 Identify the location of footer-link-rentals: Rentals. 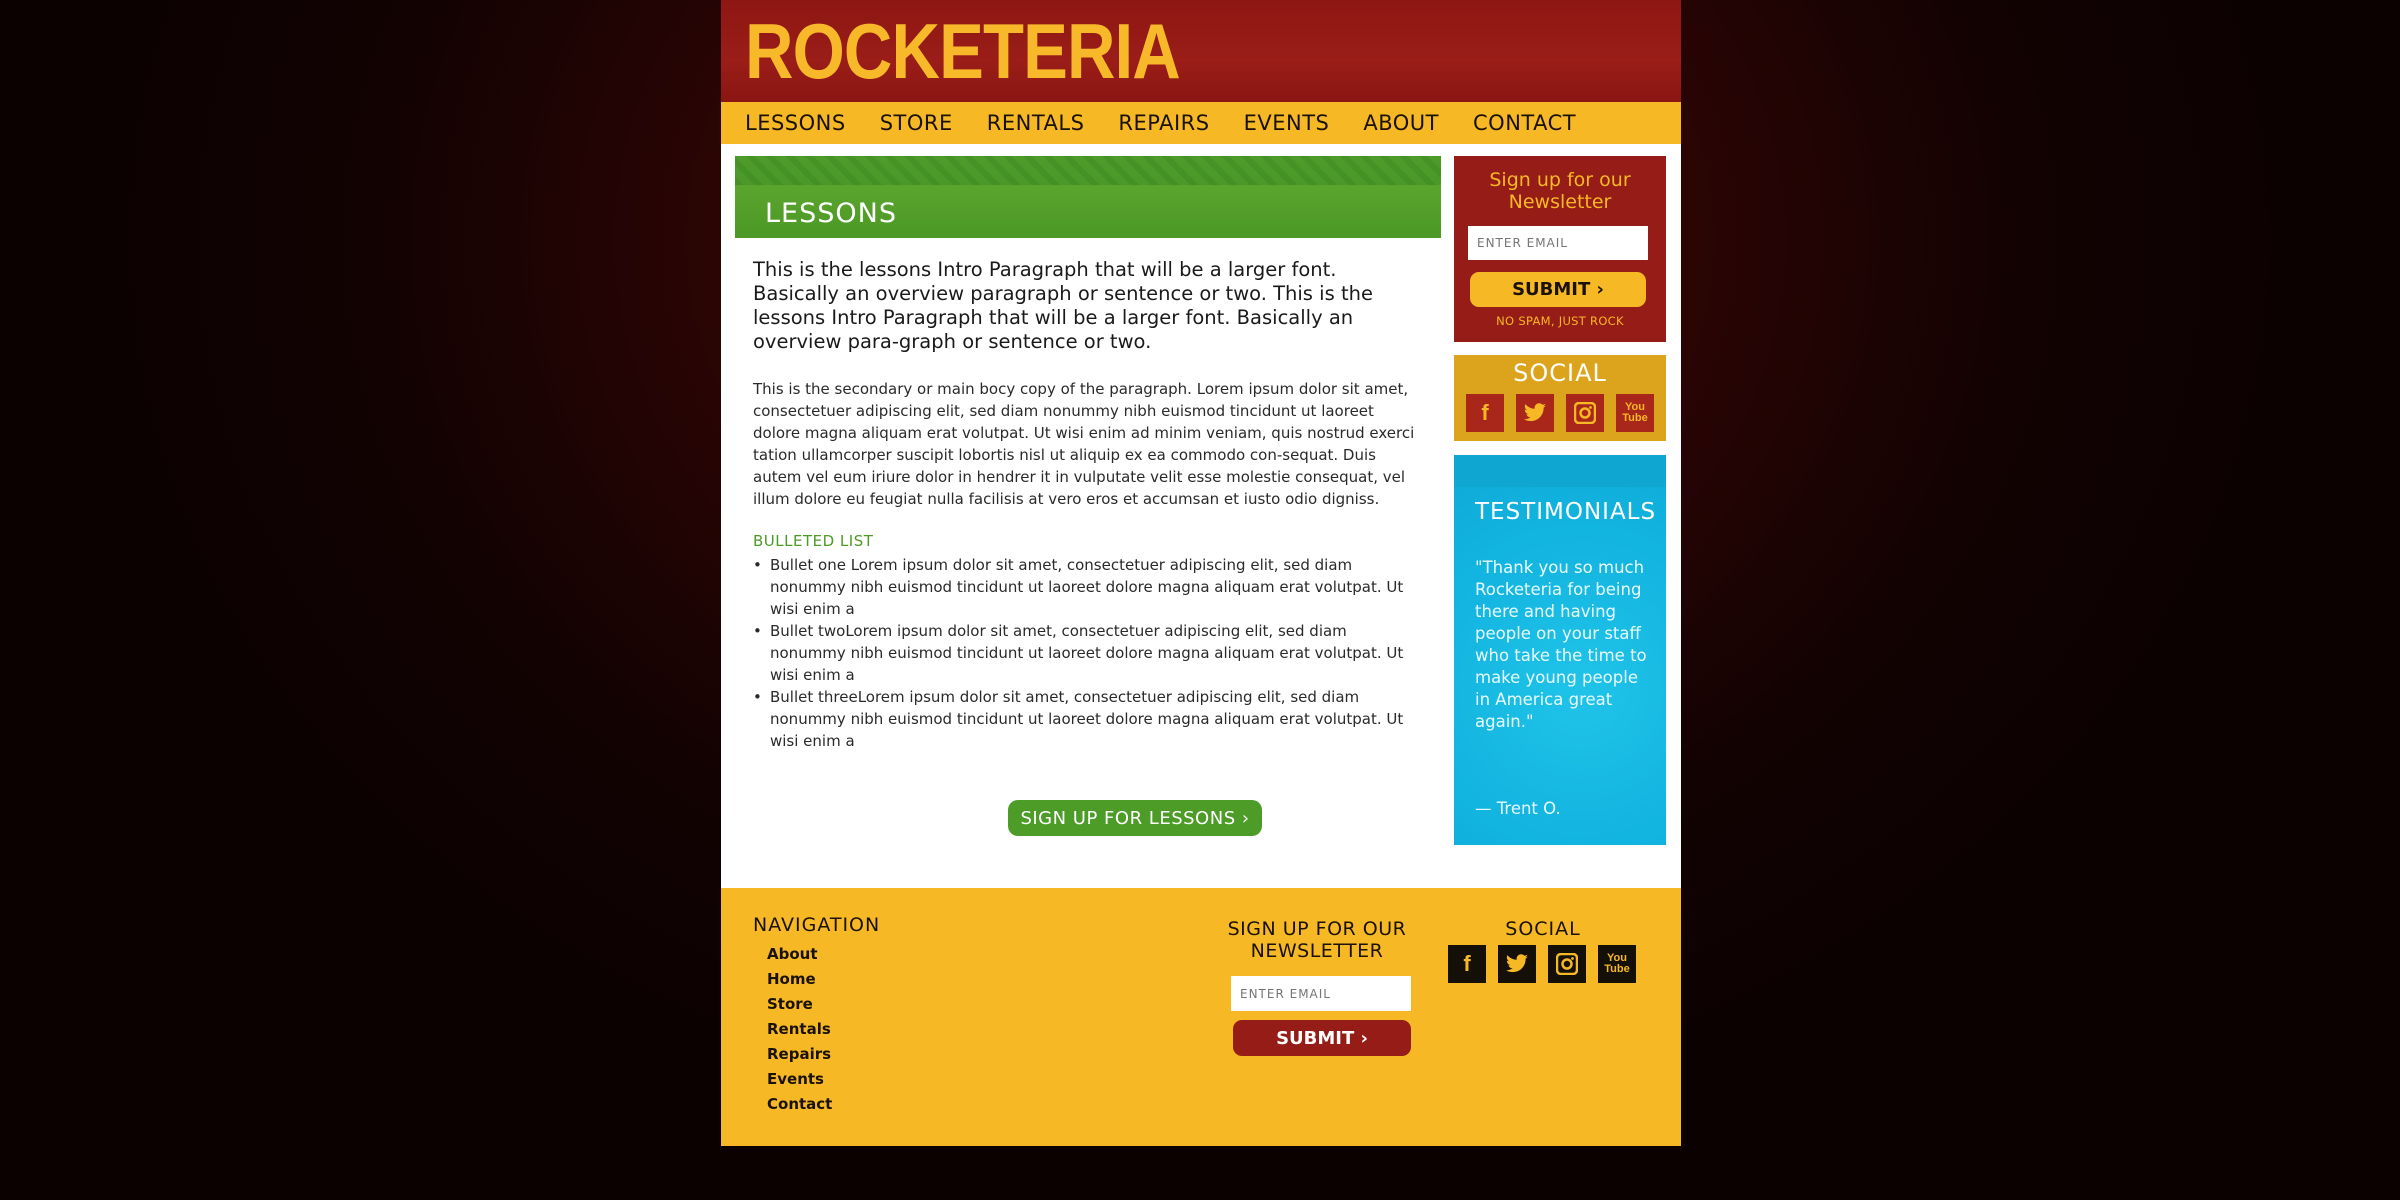
(799, 1029).